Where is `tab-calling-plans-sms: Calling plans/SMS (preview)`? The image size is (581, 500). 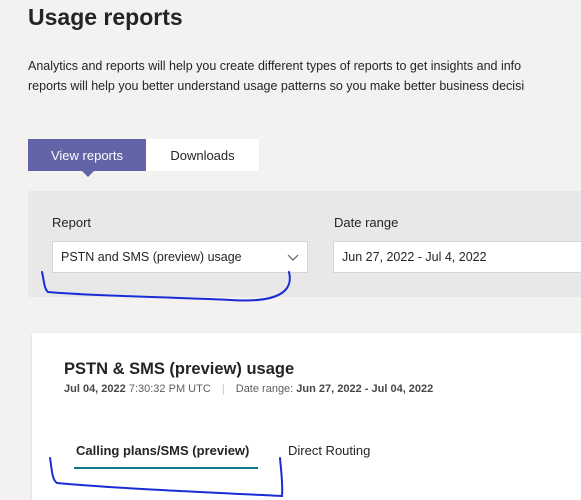
tab-calling-plans-sms: Calling plans/SMS (preview) is located at coordinates (166, 456).